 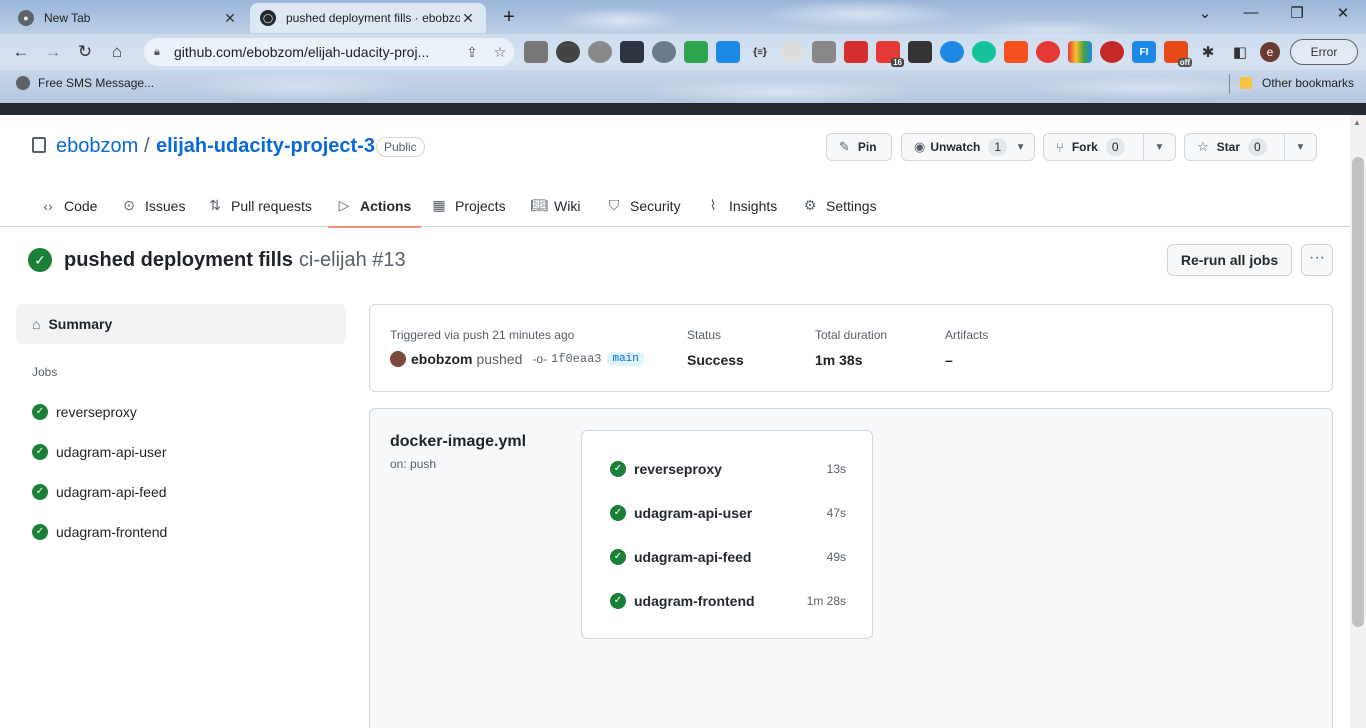 What do you see at coordinates (859, 147) in the screenshot?
I see `pin-button: ✎ Pin` at bounding box center [859, 147].